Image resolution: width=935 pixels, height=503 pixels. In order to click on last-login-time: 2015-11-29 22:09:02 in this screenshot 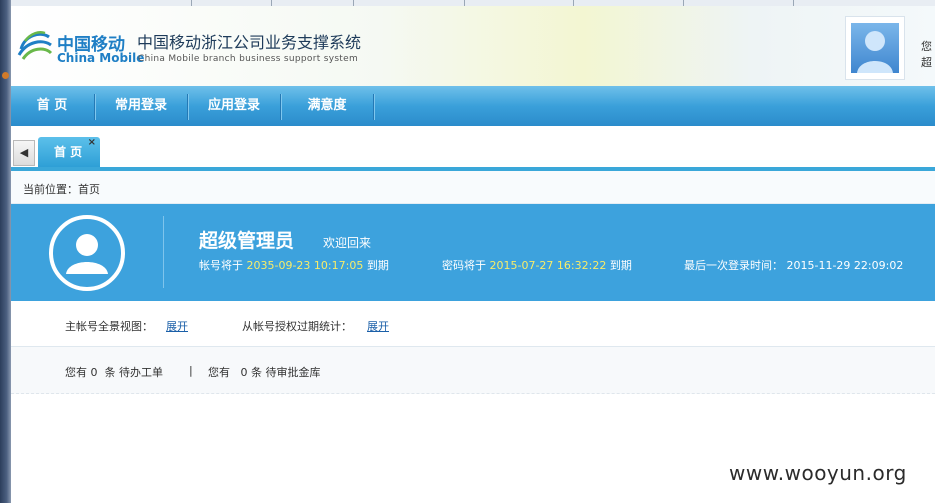, I will do `click(845, 265)`.